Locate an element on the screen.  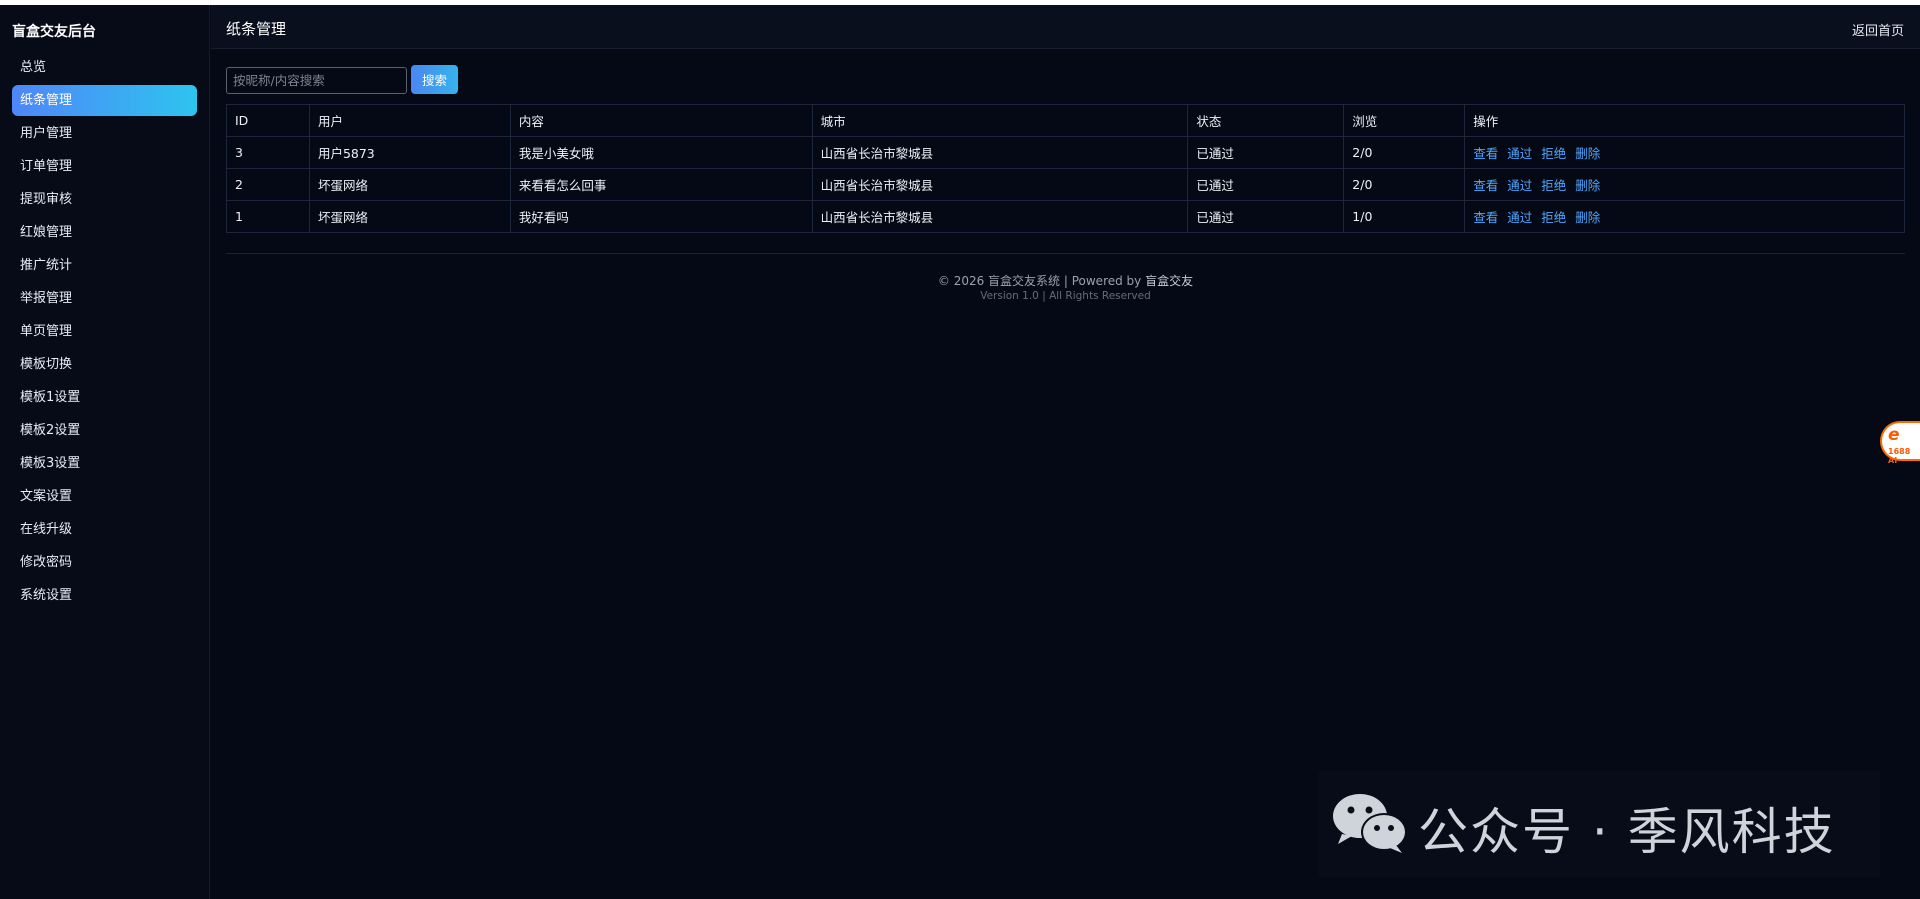
sidebar-item-template-switch: 模板切换 is located at coordinates (104, 364).